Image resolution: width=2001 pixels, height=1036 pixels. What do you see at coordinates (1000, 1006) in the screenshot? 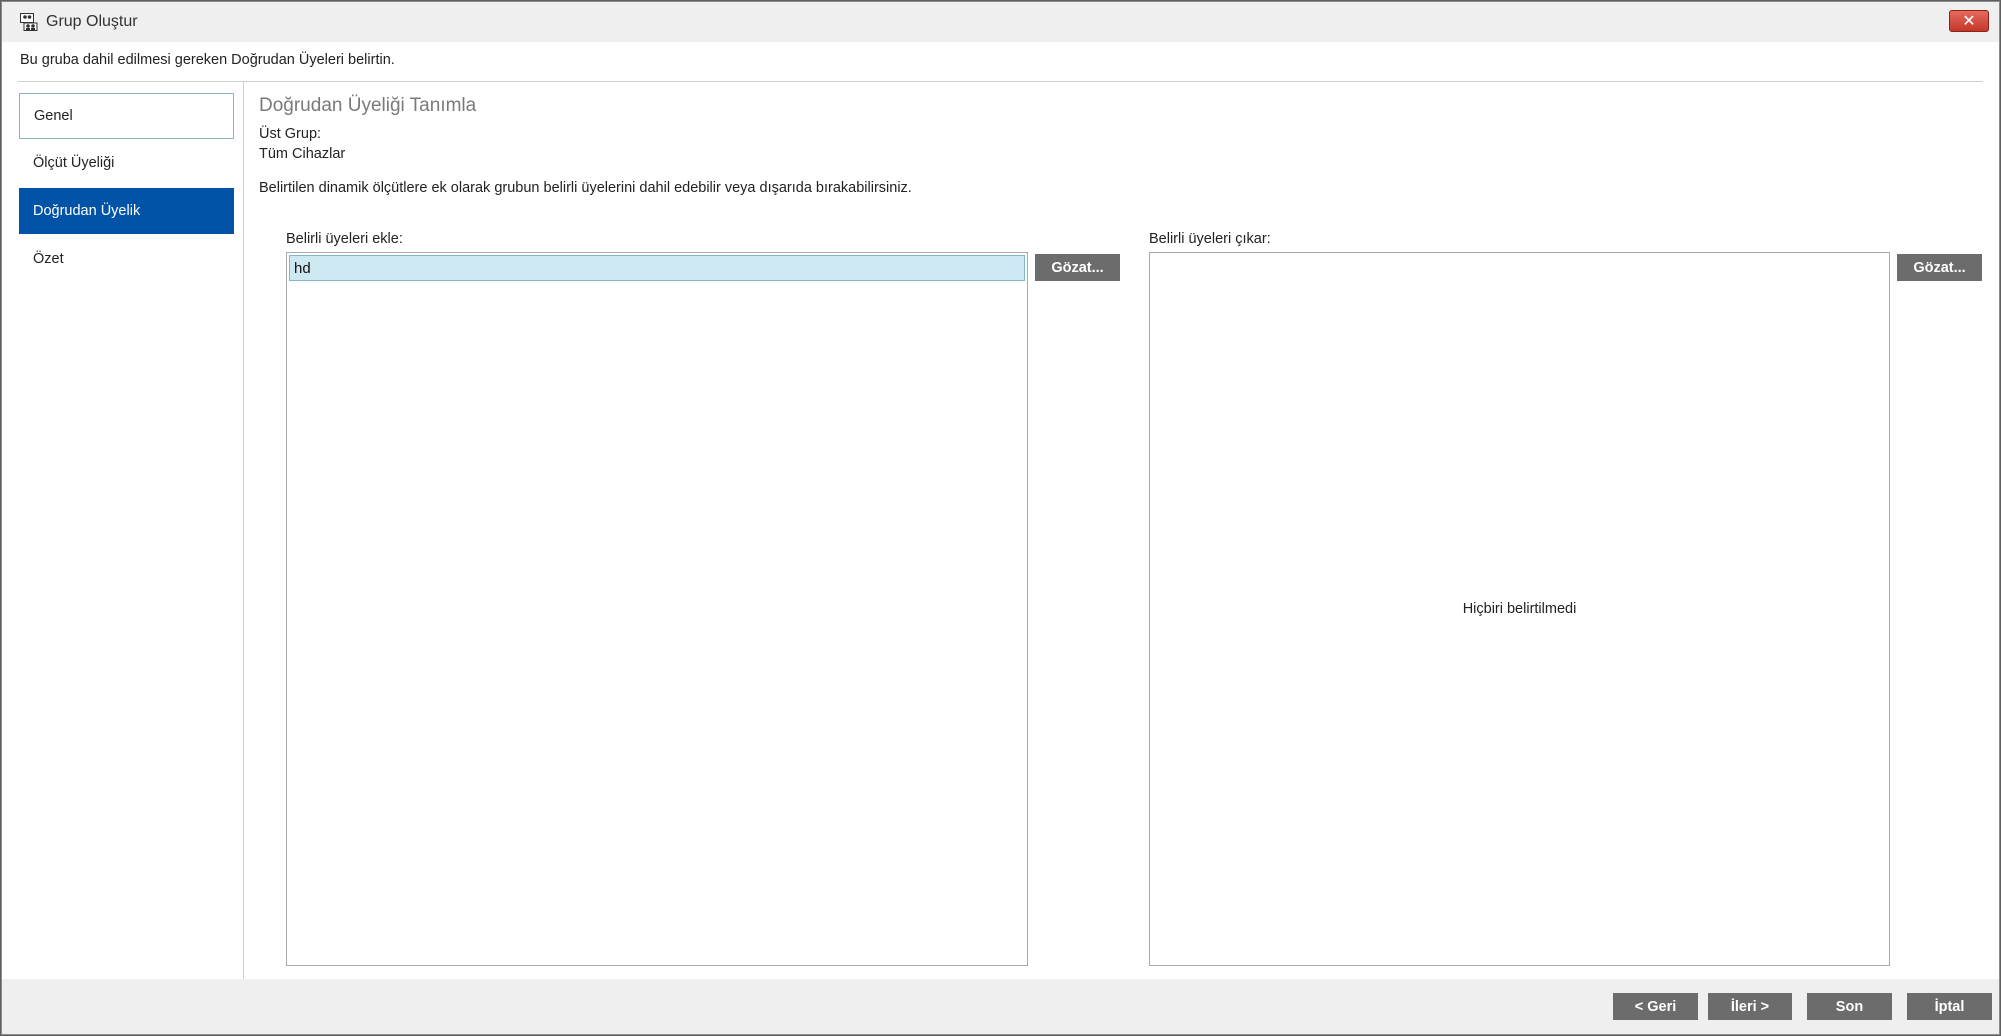
I see `wizard-footer: < Geri İleri > Son İptal` at bounding box center [1000, 1006].